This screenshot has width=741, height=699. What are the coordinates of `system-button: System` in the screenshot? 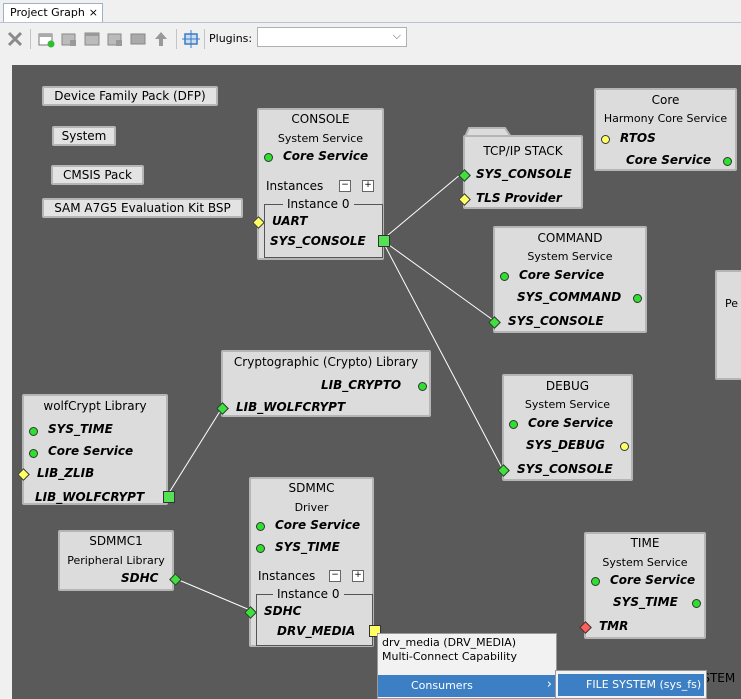 It's located at (84, 136).